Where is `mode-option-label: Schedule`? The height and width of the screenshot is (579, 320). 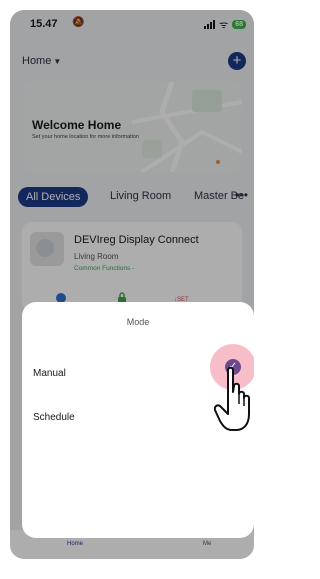
mode-option-label: Schedule is located at coordinates (54, 417).